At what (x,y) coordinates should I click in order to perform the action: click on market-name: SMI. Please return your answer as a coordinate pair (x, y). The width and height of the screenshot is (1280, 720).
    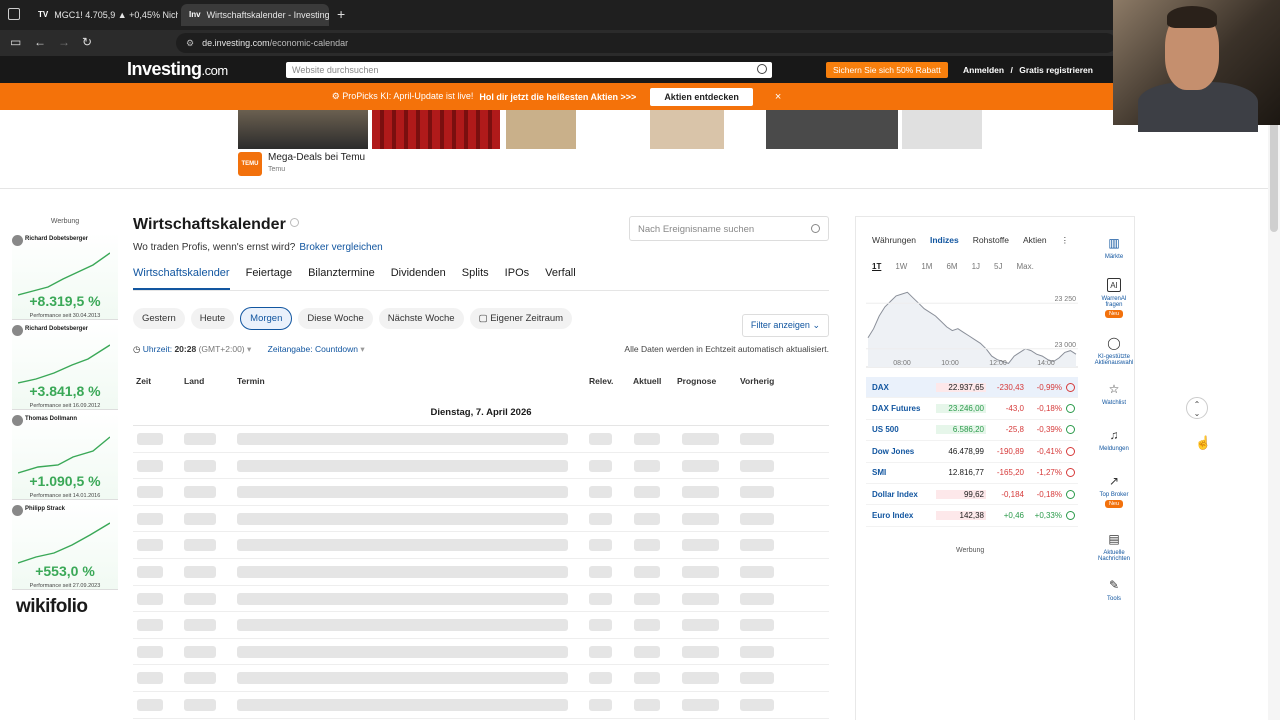
    Looking at the image, I should click on (904, 472).